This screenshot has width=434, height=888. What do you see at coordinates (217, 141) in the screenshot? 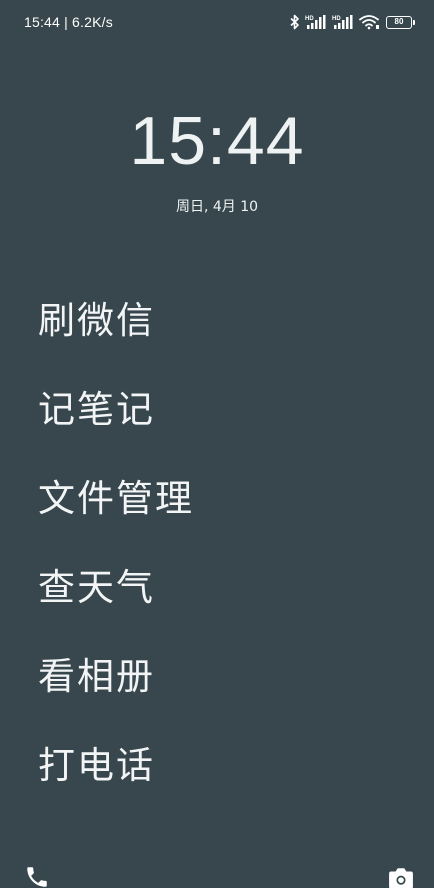
I see `lockscreen-clock: 15:44` at bounding box center [217, 141].